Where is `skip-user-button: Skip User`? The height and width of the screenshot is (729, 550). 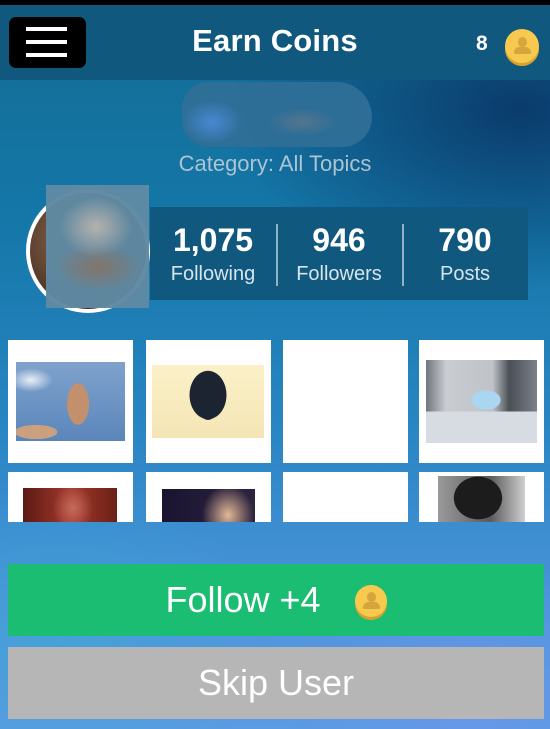
skip-user-button: Skip User is located at coordinates (276, 683).